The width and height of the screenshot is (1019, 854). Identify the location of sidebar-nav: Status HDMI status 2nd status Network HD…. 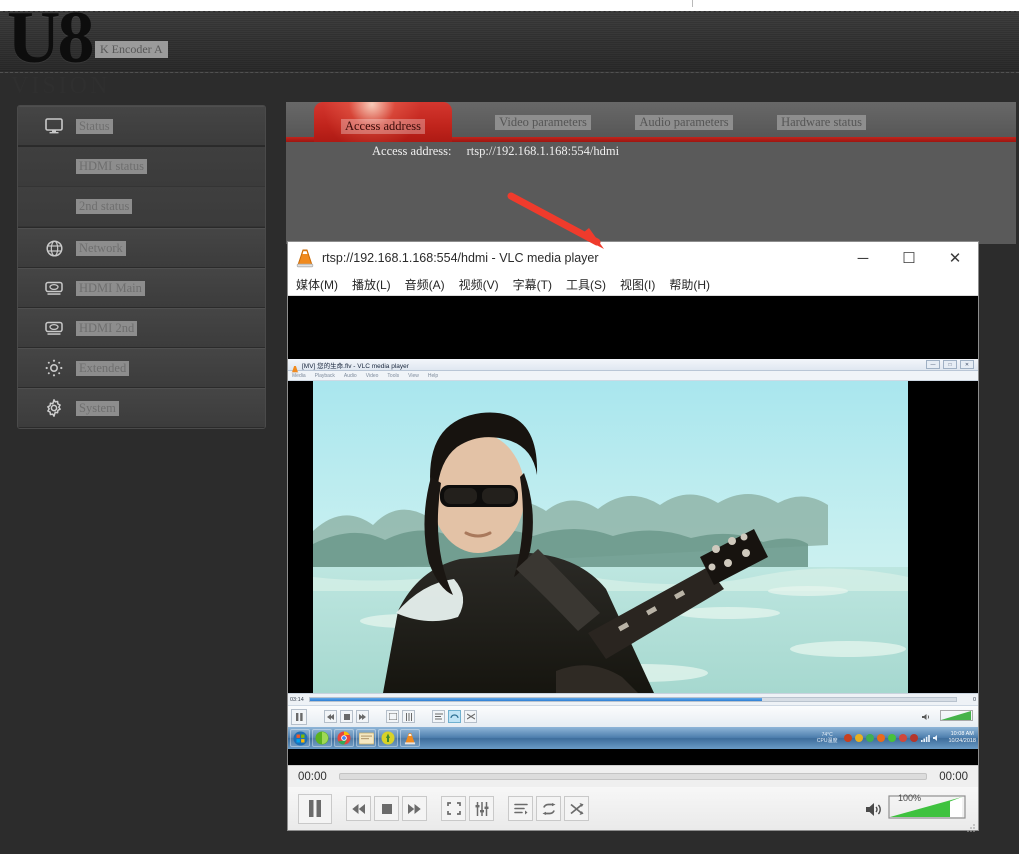
(141, 267).